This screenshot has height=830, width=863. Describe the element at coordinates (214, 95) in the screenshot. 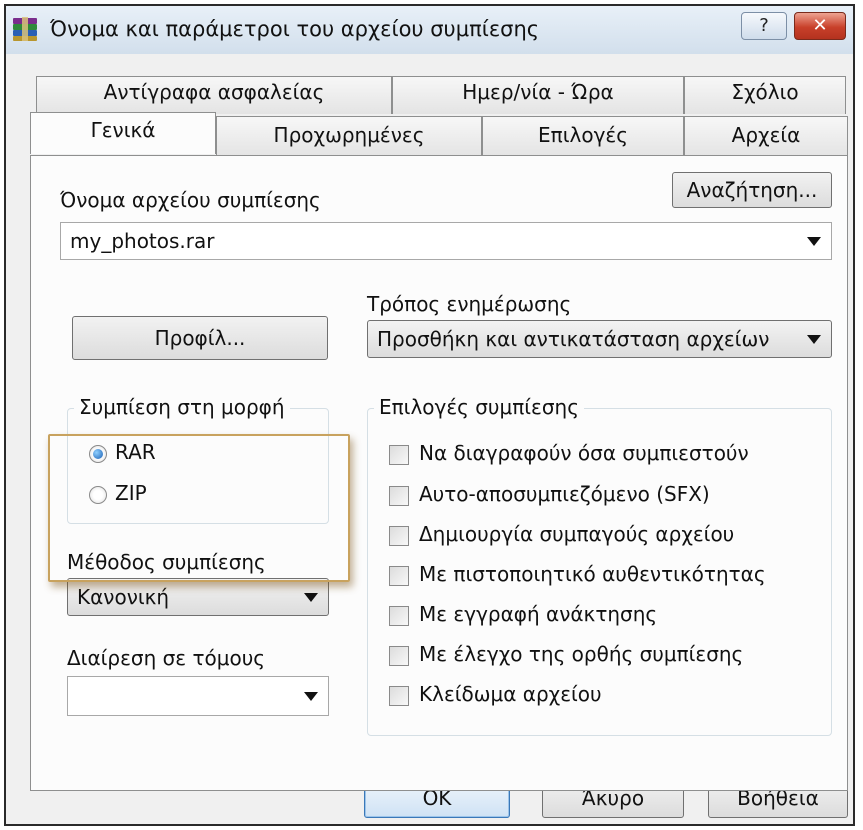

I see `tab-backup: Αντίγραφα ασφαλείας` at that location.